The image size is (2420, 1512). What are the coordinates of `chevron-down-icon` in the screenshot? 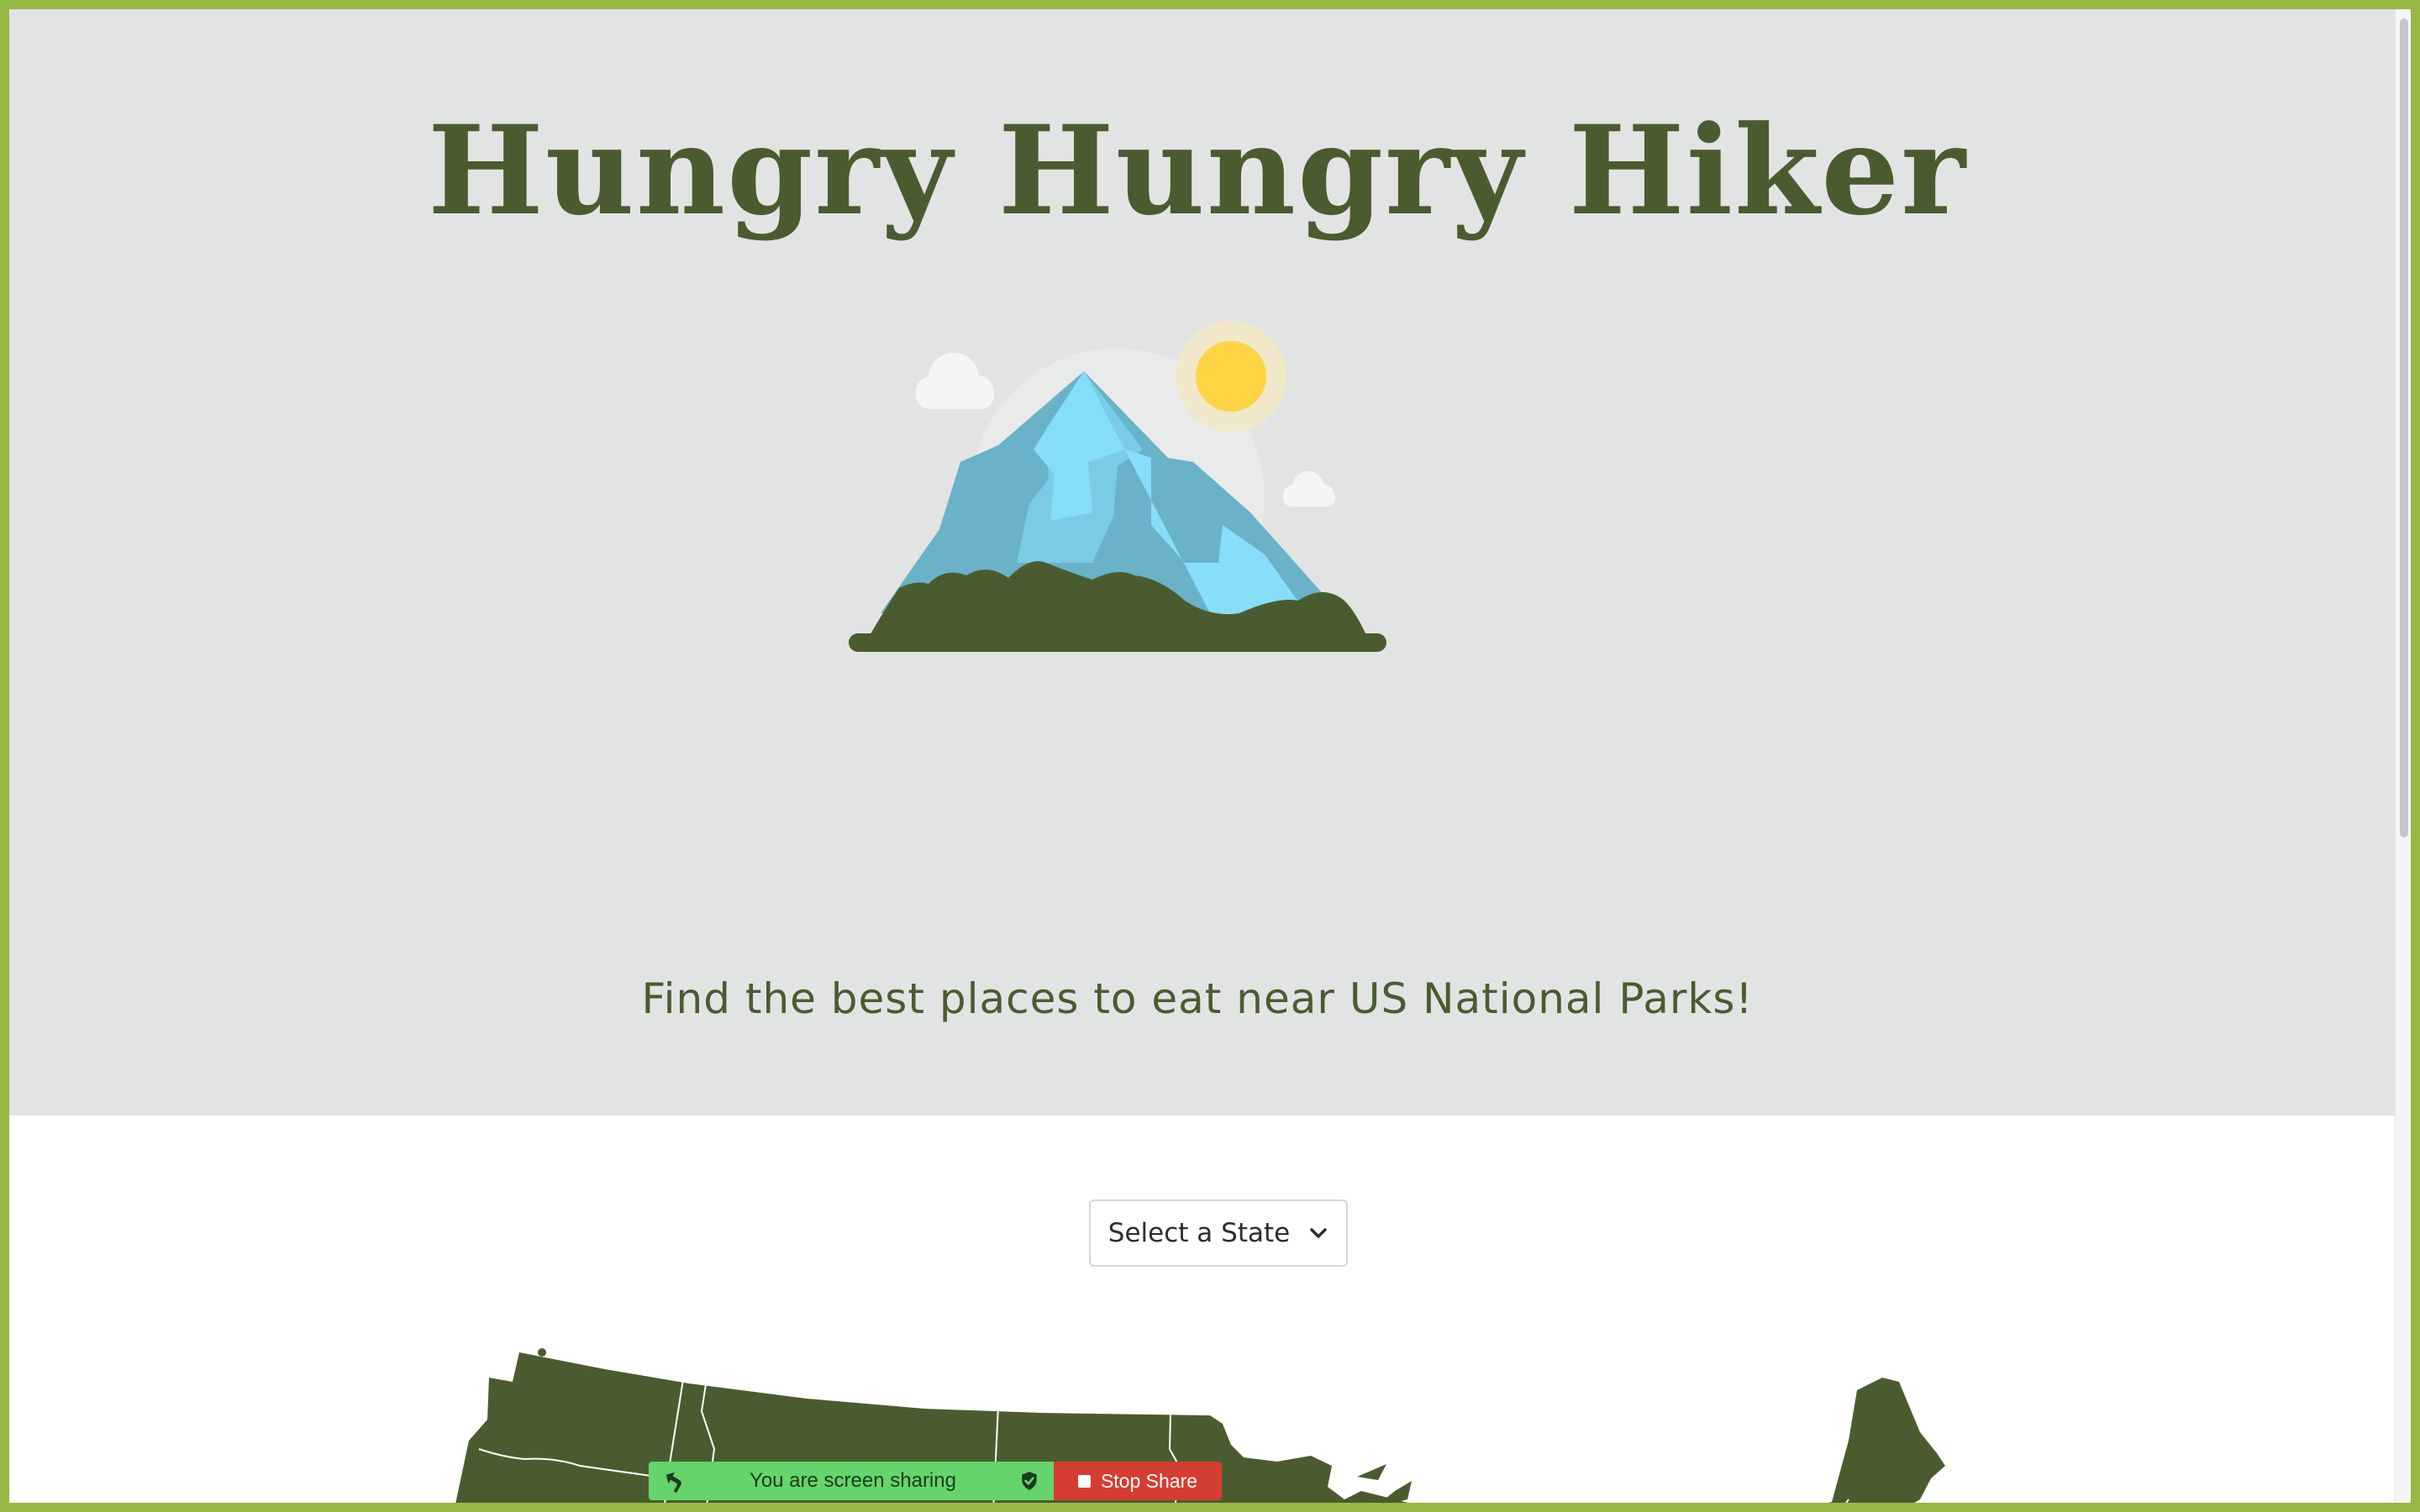 It's located at (1318, 1233).